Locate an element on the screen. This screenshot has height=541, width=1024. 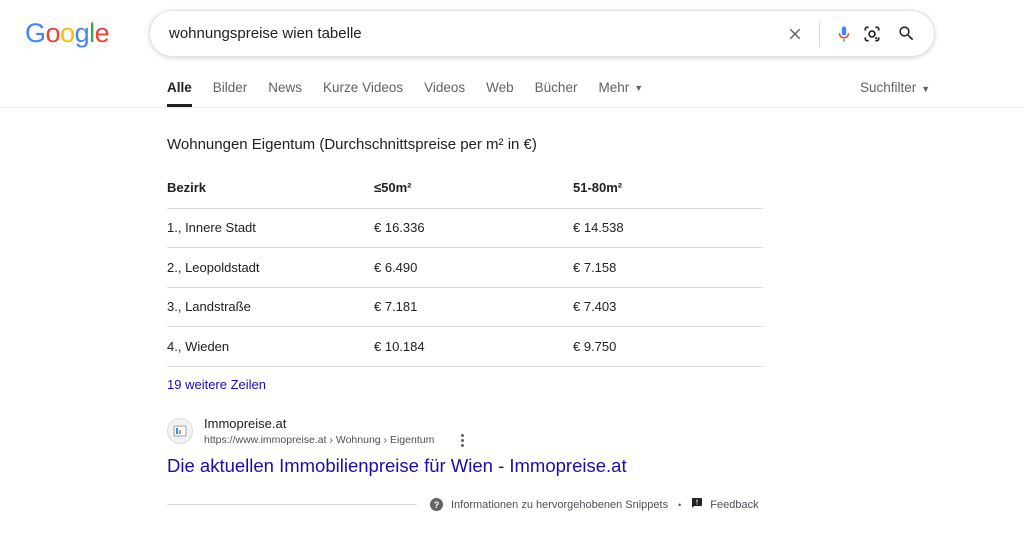
tab-web: Web is located at coordinates (500, 93).